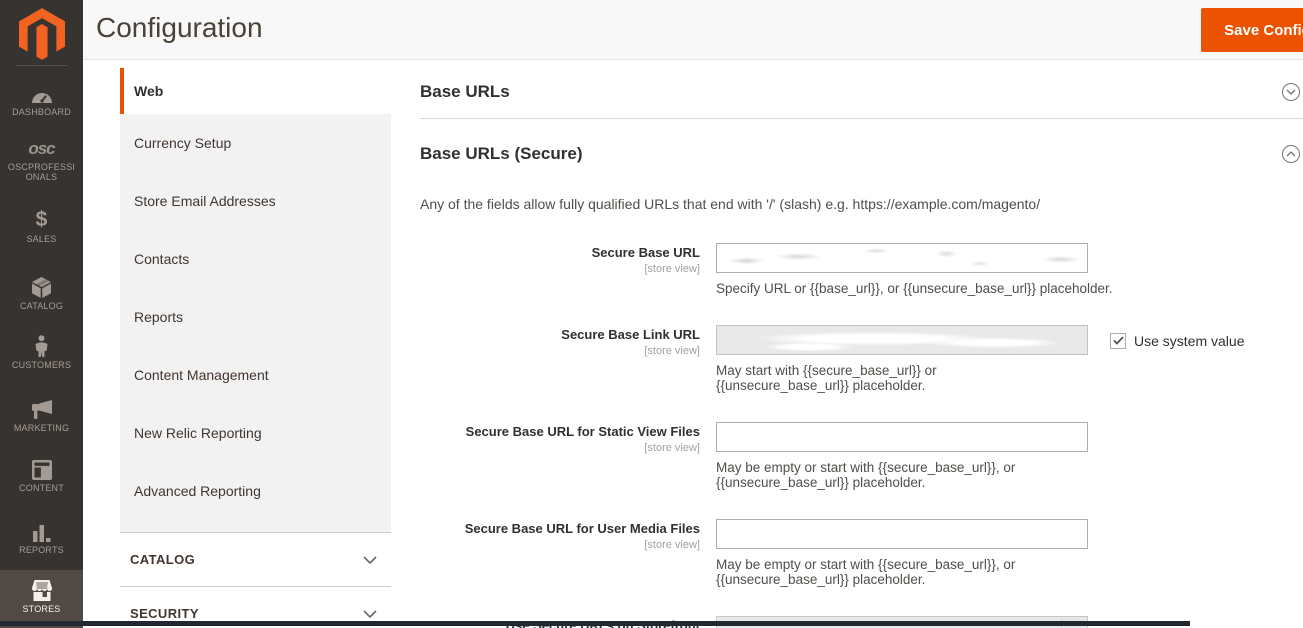 Image resolution: width=1303 pixels, height=628 pixels. What do you see at coordinates (179, 27) in the screenshot?
I see `page-title: Configuration` at bounding box center [179, 27].